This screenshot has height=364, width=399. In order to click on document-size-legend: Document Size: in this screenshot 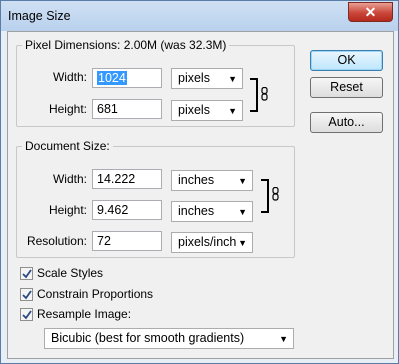, I will do `click(67, 146)`.